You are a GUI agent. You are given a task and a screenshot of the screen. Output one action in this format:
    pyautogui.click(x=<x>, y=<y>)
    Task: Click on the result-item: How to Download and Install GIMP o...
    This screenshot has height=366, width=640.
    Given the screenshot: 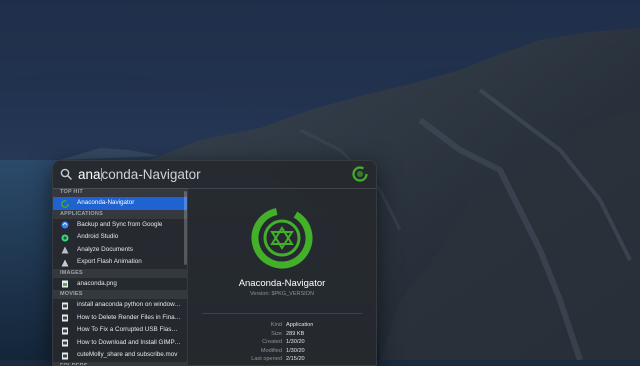 What is the action you would take?
    pyautogui.click(x=120, y=343)
    